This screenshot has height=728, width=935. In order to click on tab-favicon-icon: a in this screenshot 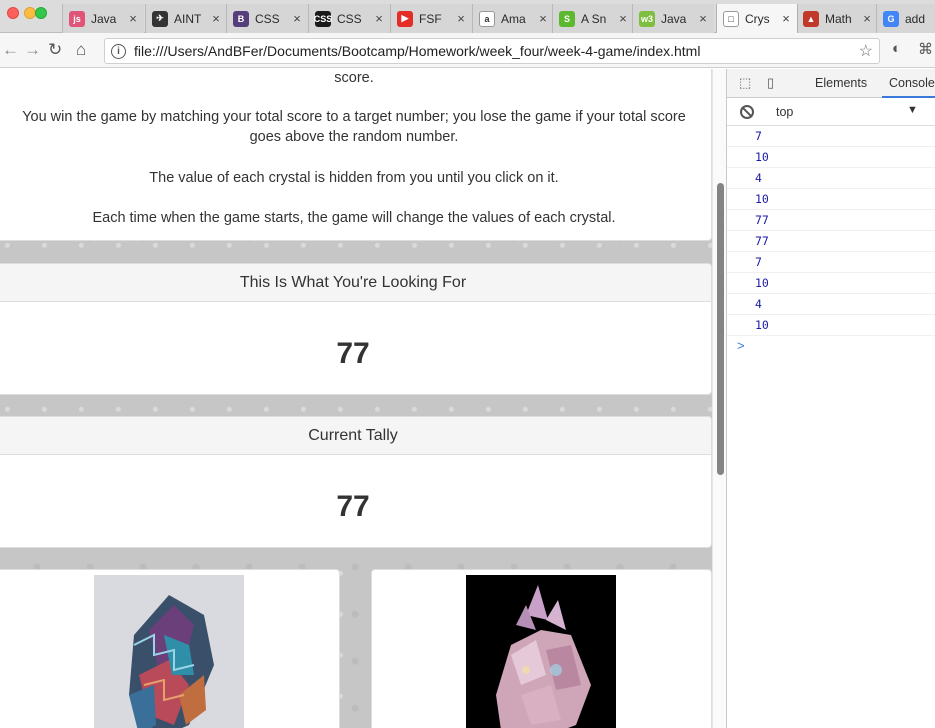, I will do `click(487, 18)`.